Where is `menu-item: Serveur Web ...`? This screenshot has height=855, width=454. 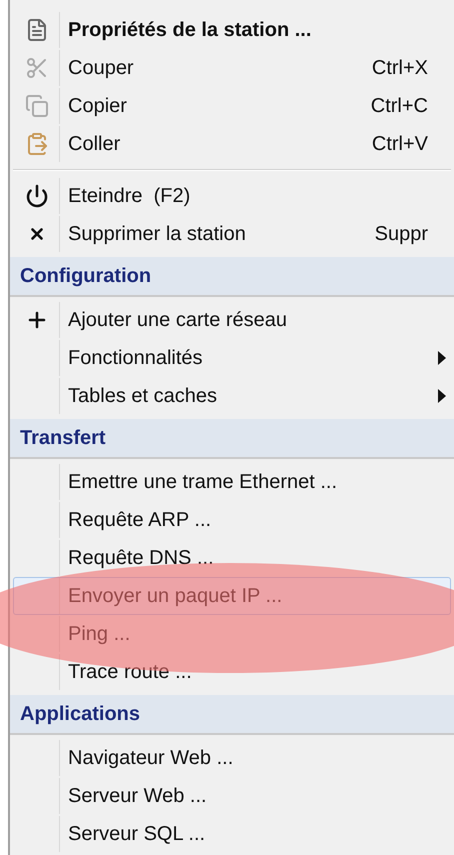
menu-item: Serveur Web ... is located at coordinates (232, 796).